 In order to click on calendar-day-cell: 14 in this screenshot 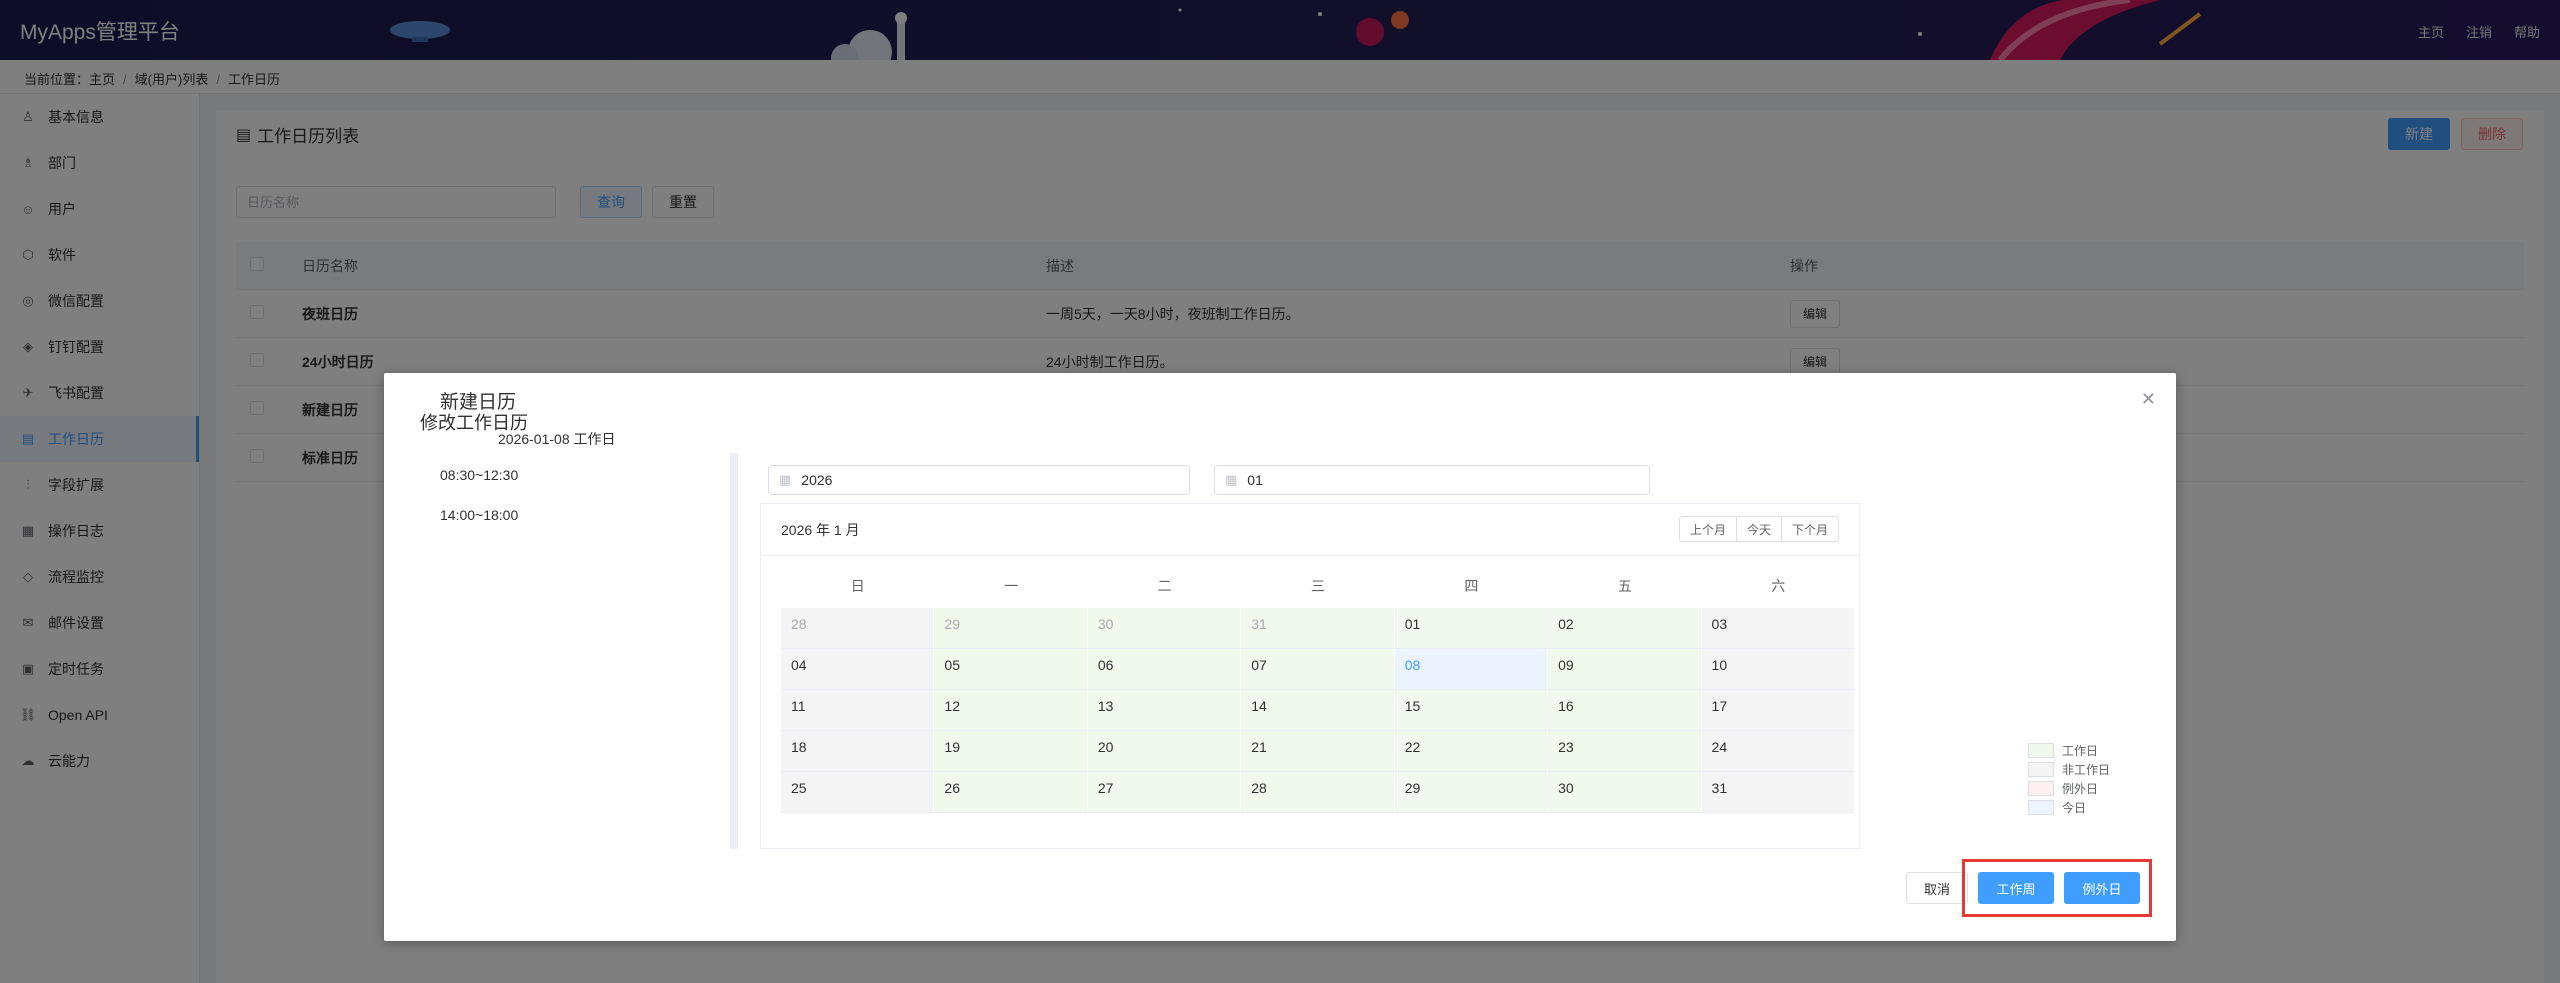, I will do `click(1318, 710)`.